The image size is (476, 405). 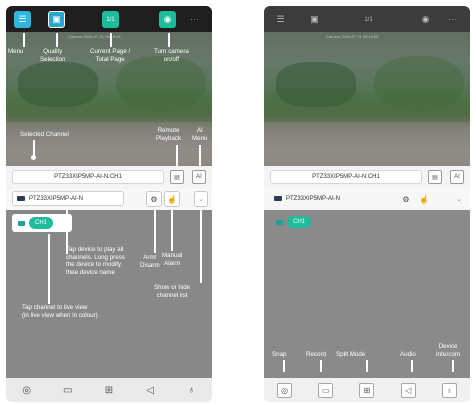 I want to click on annotation-quality: Quality Selection, so click(x=53, y=55).